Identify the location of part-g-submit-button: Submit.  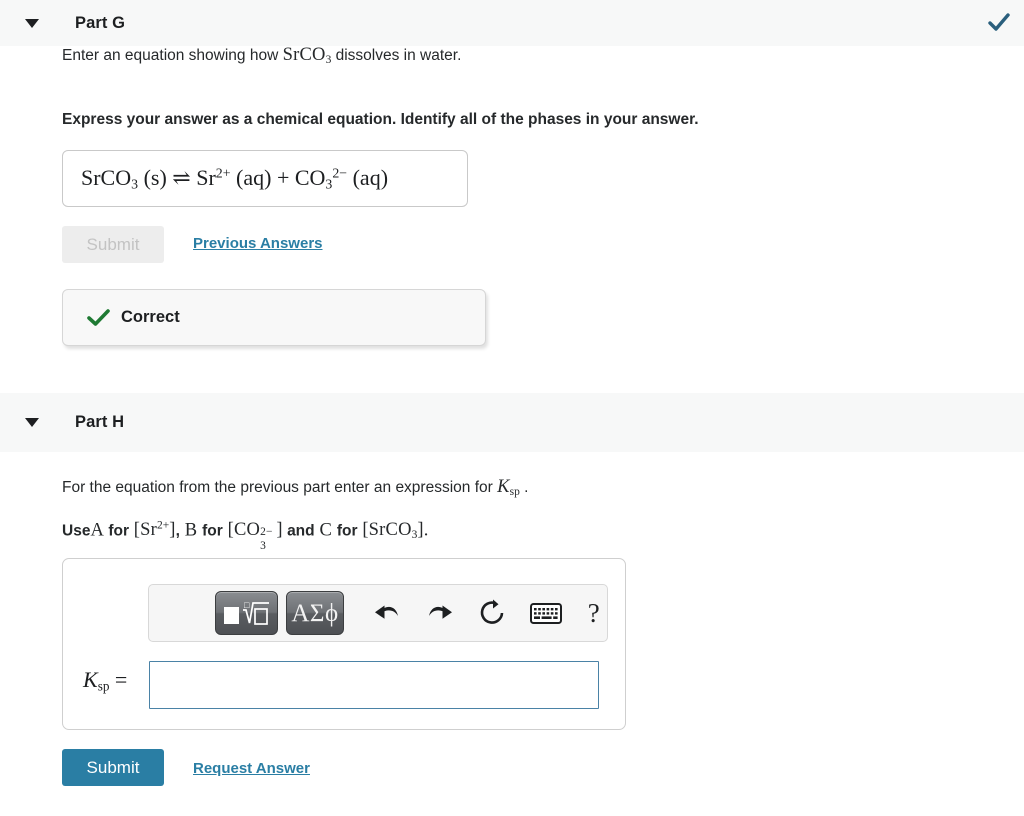
(113, 244).